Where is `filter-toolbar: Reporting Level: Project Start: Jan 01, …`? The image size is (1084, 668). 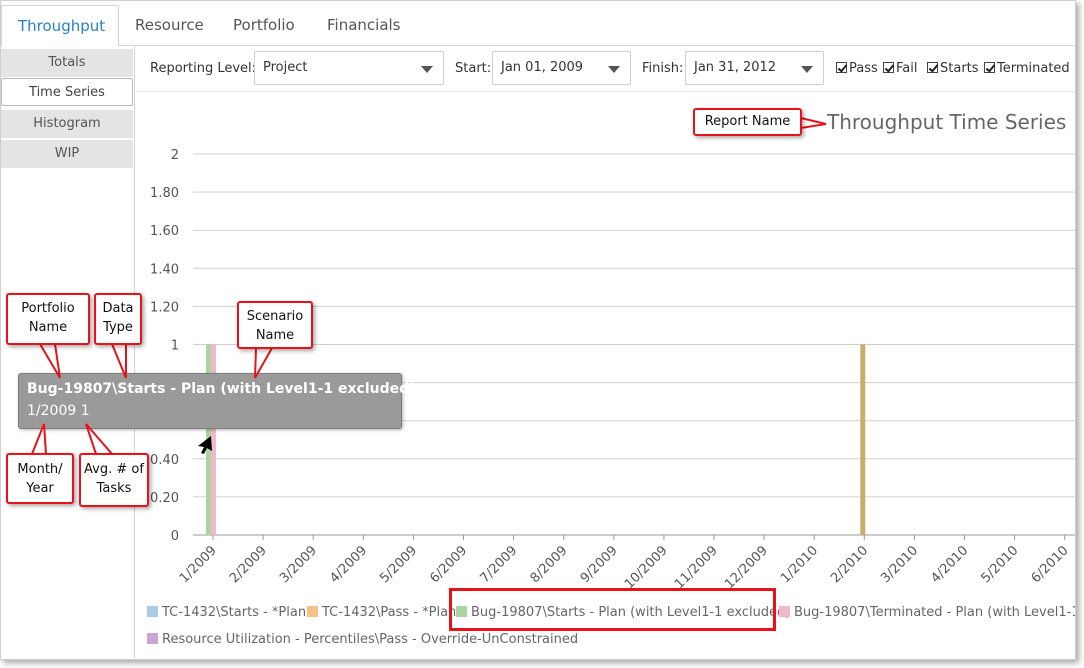 filter-toolbar: Reporting Level: Project Start: Jan 01, … is located at coordinates (605, 69).